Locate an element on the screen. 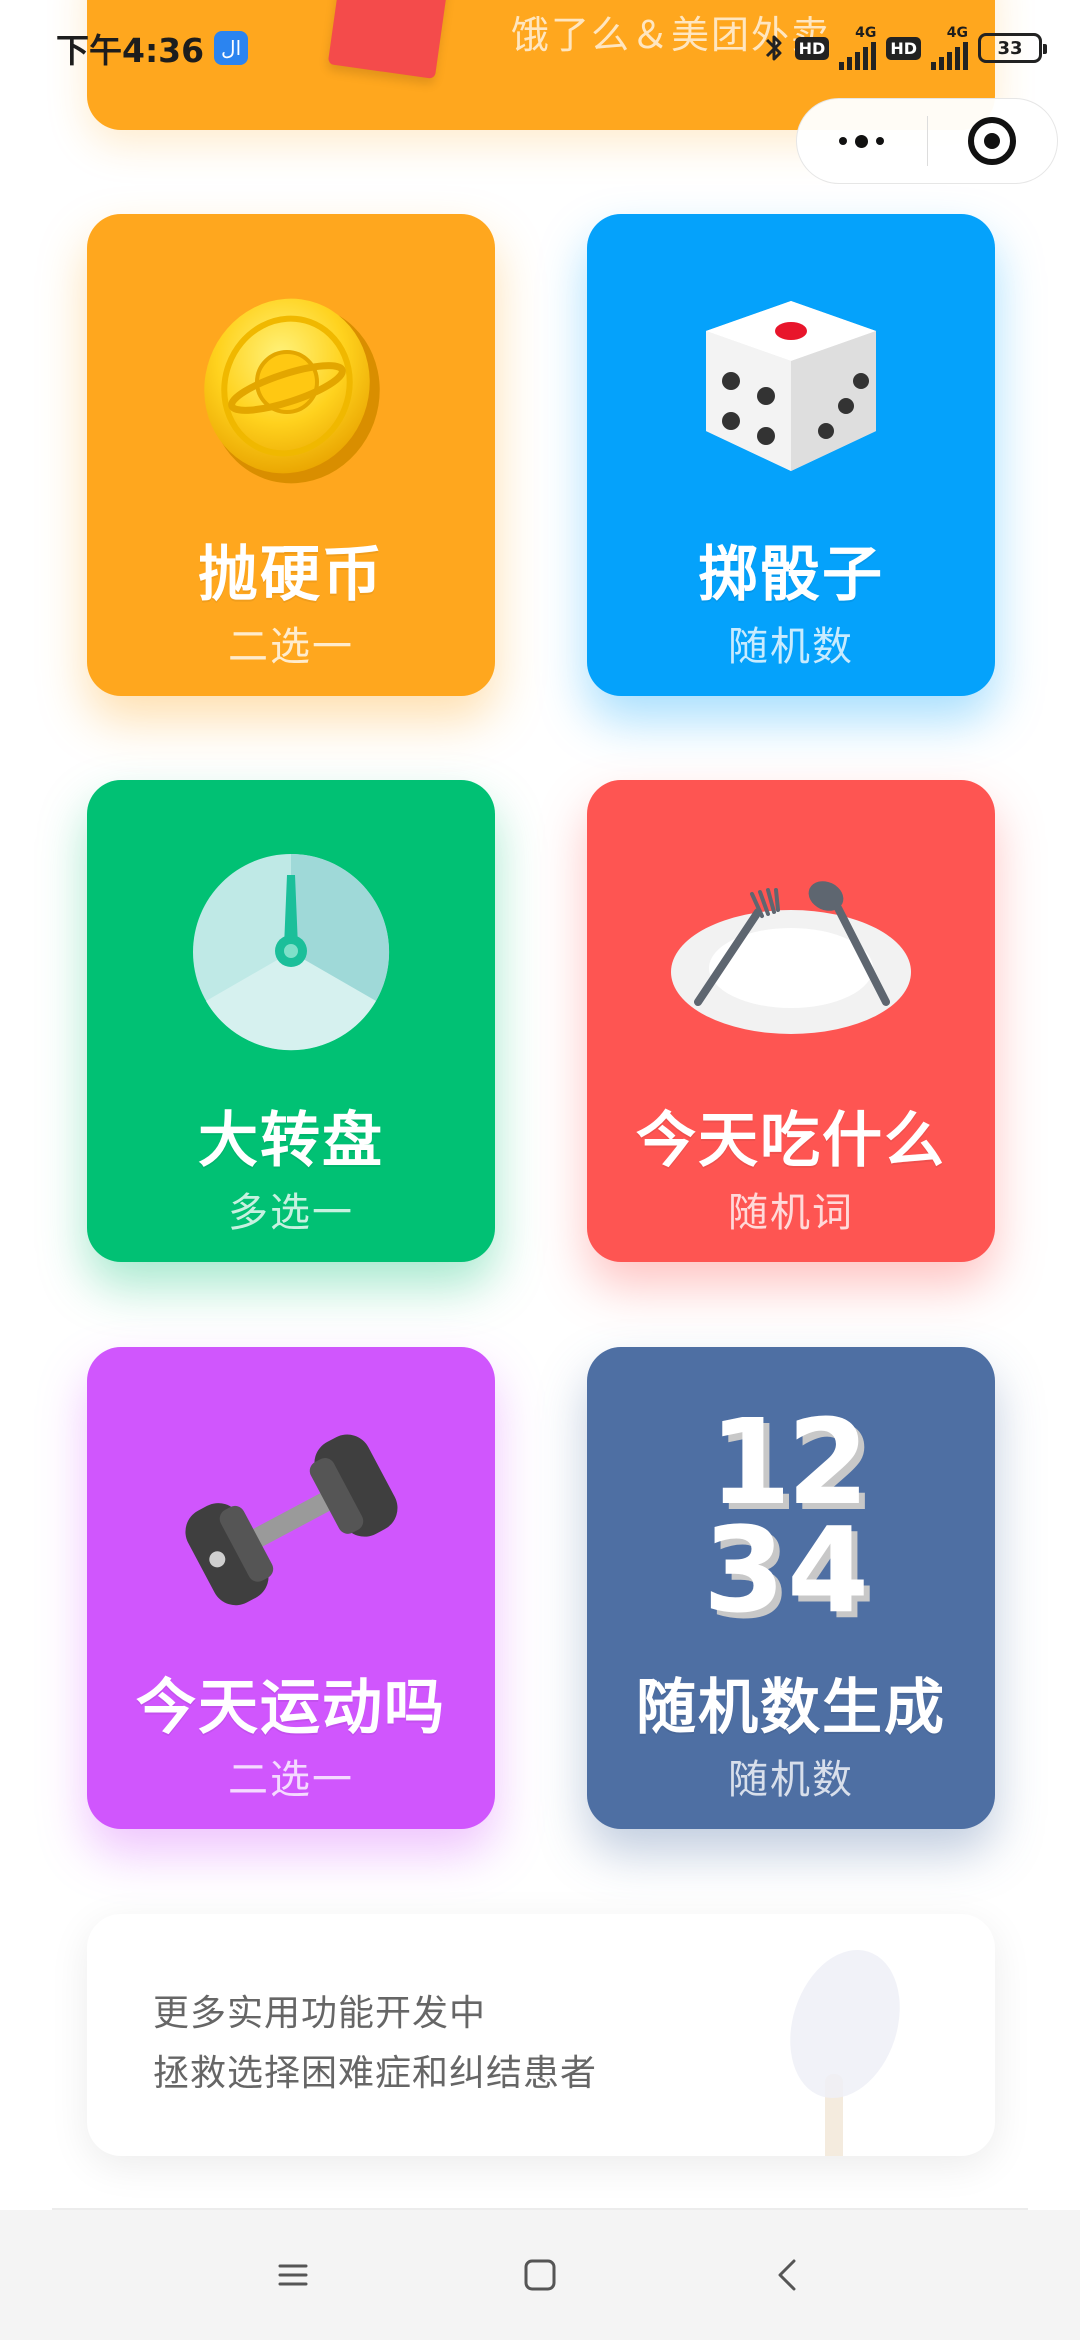  target-icon is located at coordinates (992, 141).